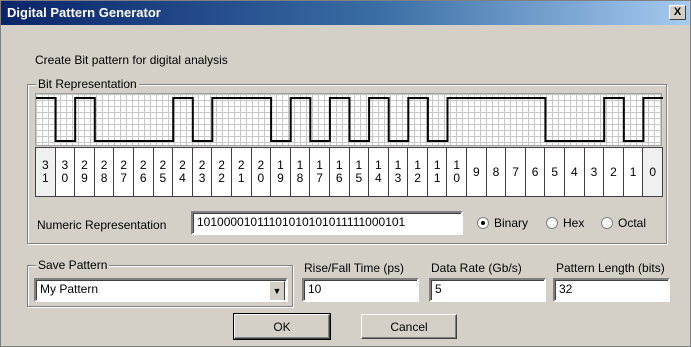  I want to click on bit-index-top: 4, so click(574, 171).